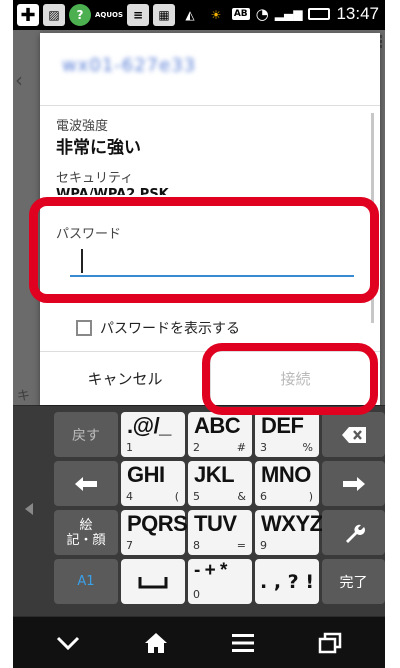 This screenshot has height=668, width=400. What do you see at coordinates (310, 496) in the screenshot?
I see `key-sub-right: )` at bounding box center [310, 496].